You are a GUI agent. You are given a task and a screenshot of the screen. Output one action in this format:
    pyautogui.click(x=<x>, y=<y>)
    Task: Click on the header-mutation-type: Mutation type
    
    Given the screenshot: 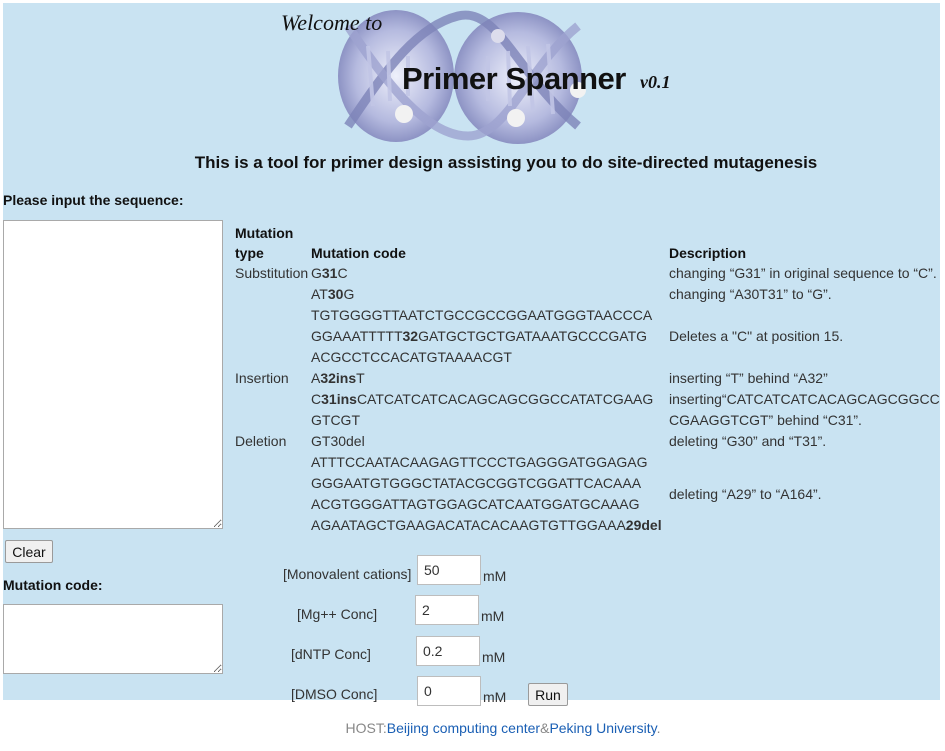 What is the action you would take?
    pyautogui.click(x=264, y=243)
    